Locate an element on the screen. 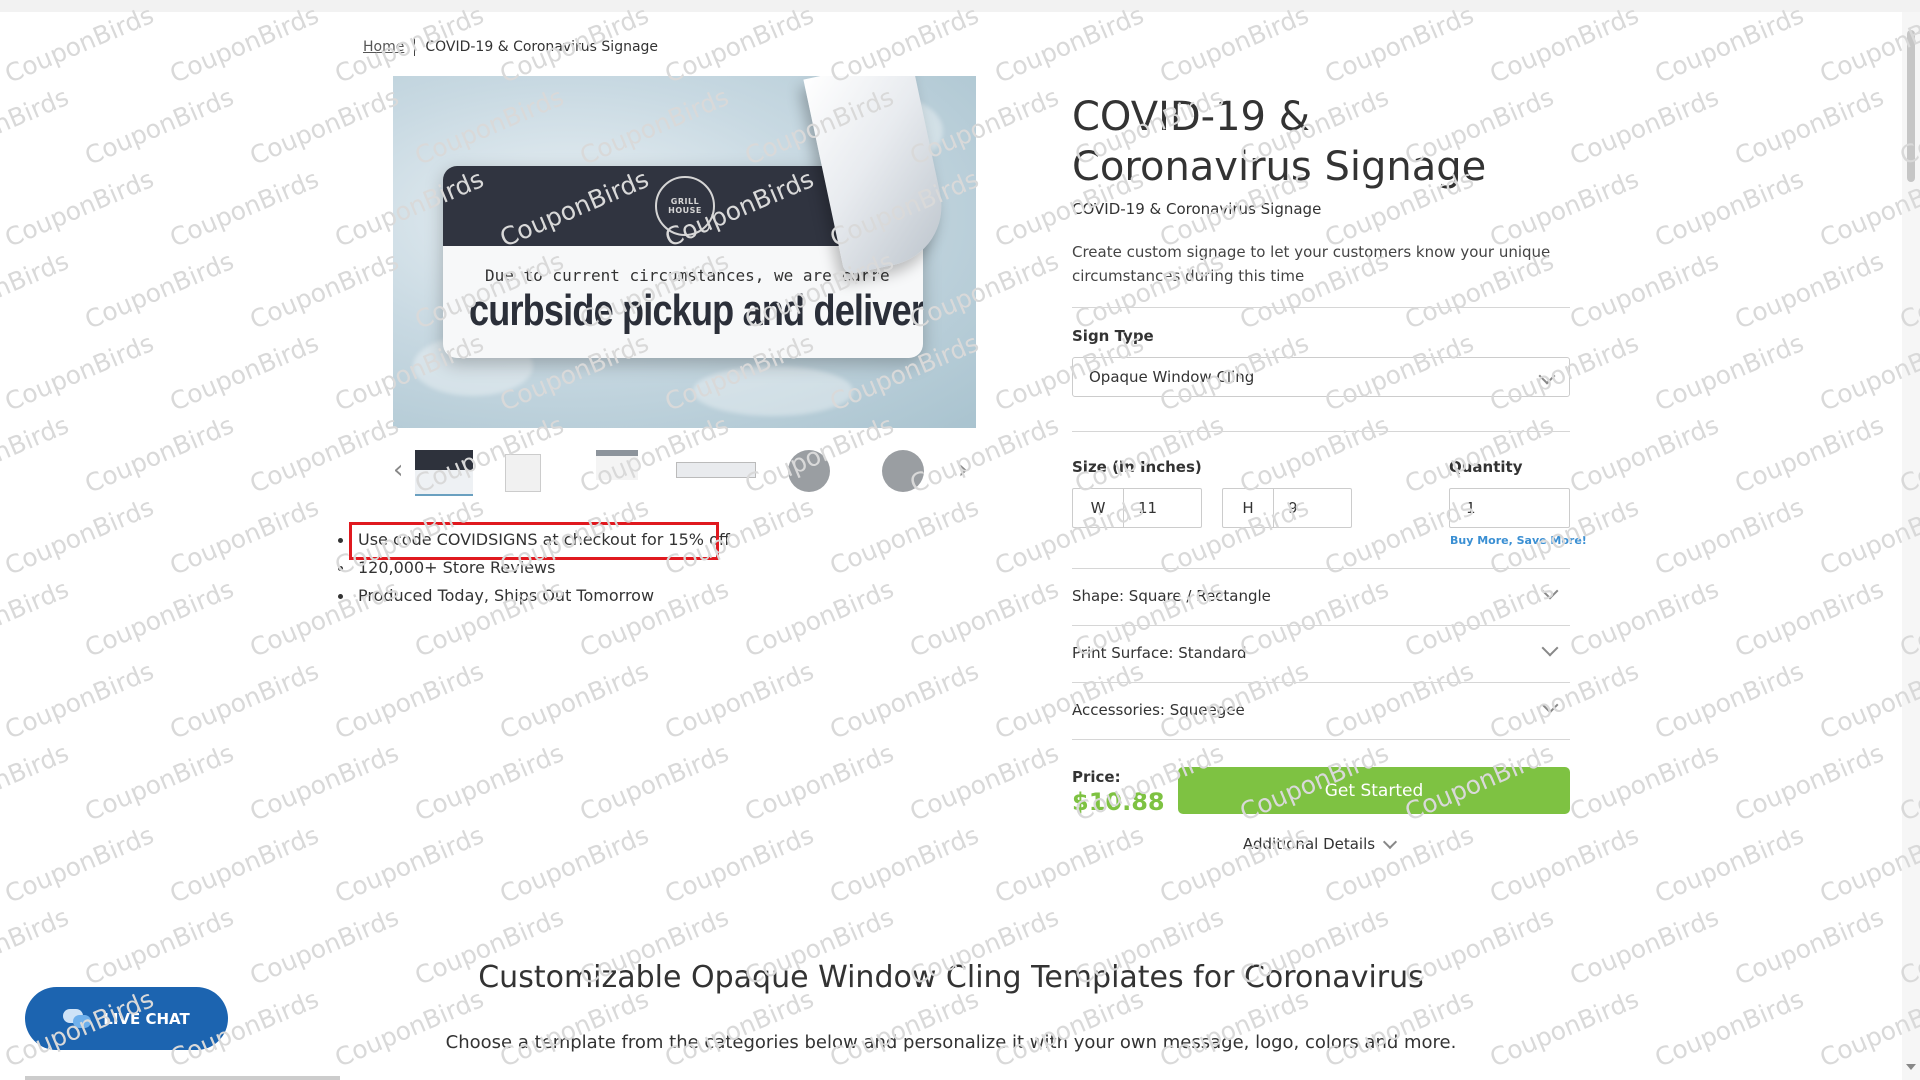  accessories-accordion: Accessories: Squeegee is located at coordinates (1321, 711).